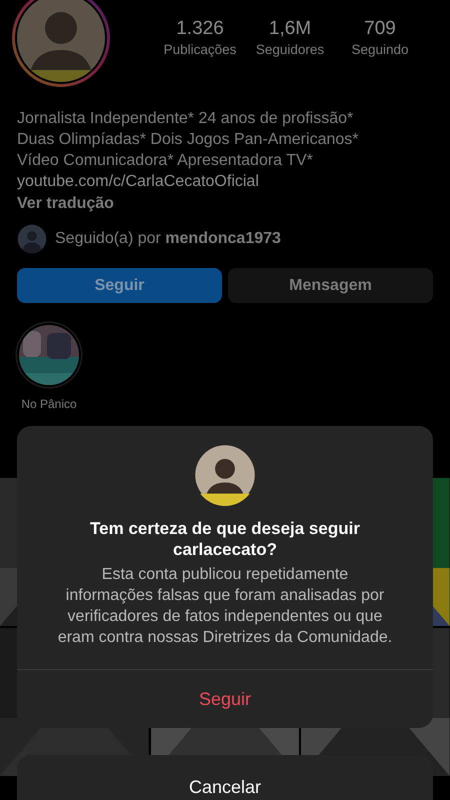 The image size is (450, 800). Describe the element at coordinates (225, 539) in the screenshot. I see `dialog-title: Tem certeza de que deseja seguir carlacecato?` at that location.